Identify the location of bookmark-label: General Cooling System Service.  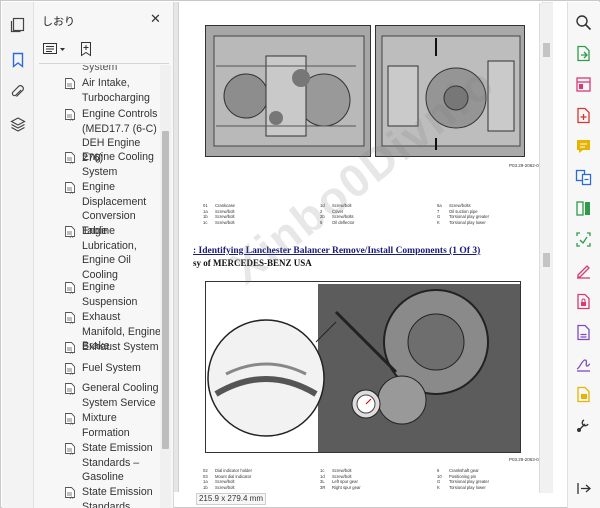
(120, 395).